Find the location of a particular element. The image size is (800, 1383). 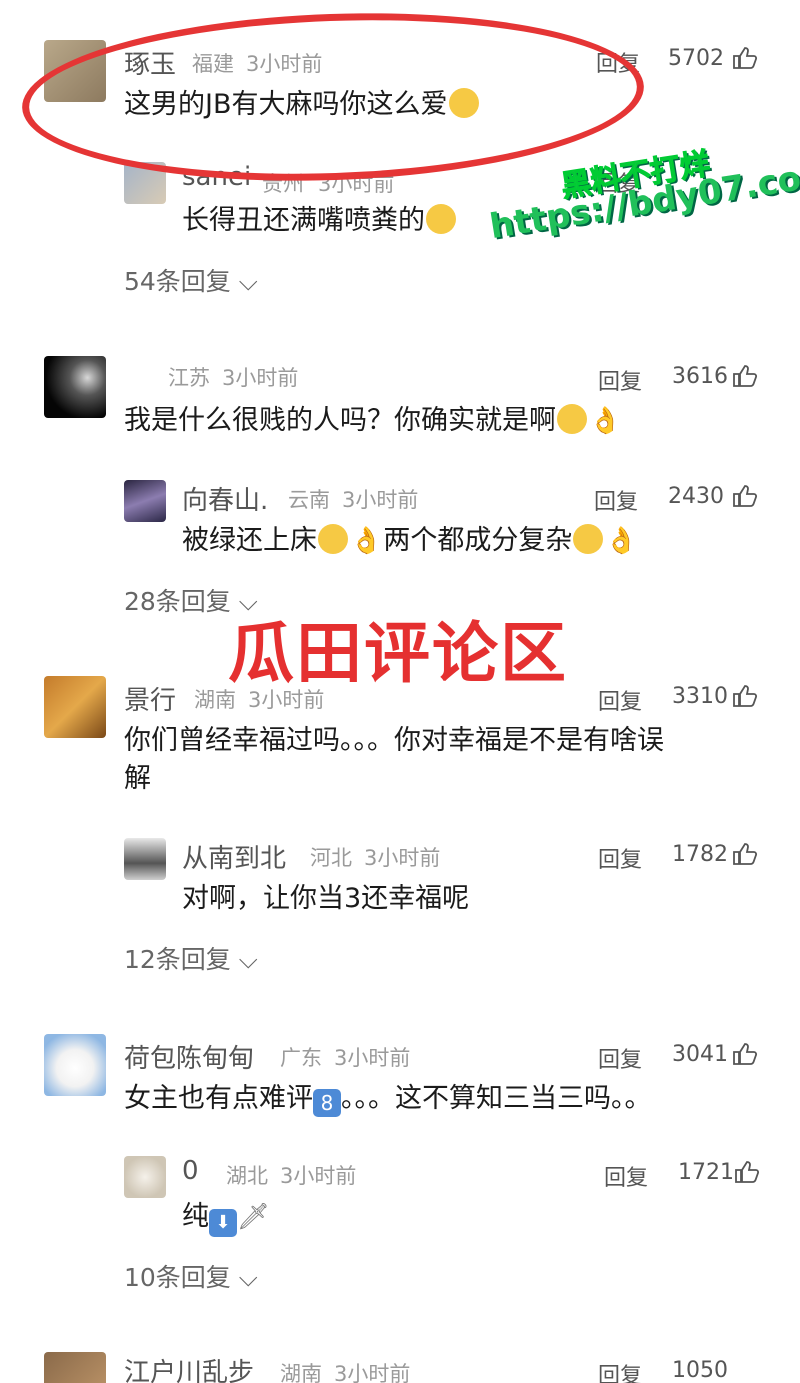

reply-author: 从南到北 is located at coordinates (234, 856).